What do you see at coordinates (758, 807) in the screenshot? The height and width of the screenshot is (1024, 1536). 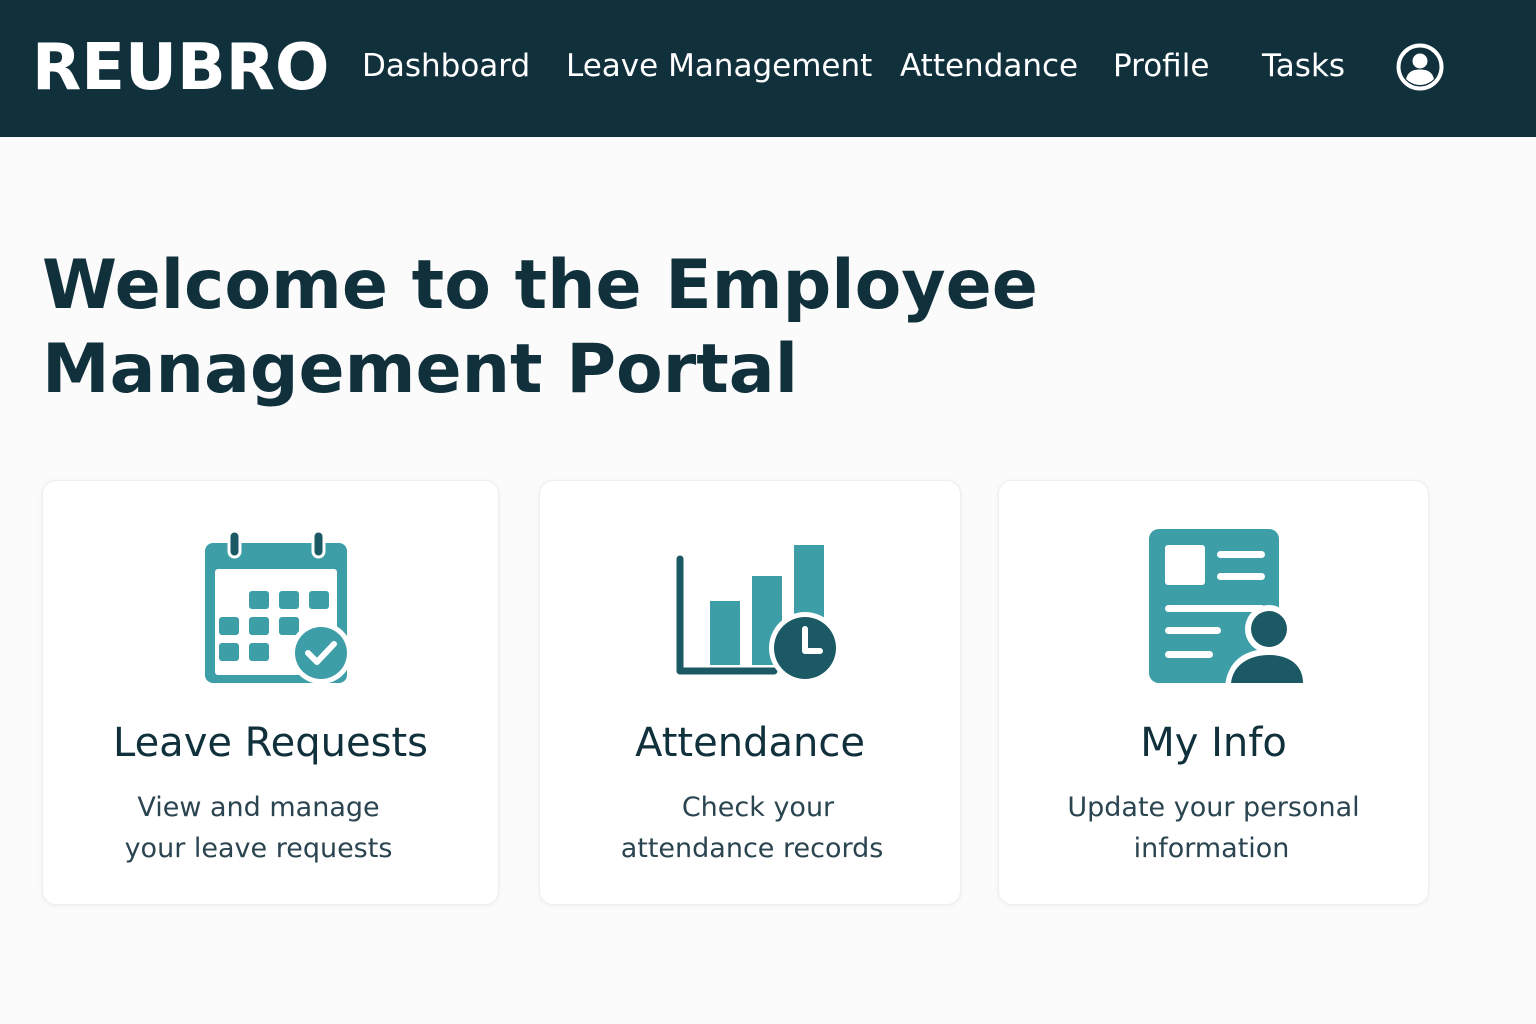 I see `card-description-line-1: Check your` at bounding box center [758, 807].